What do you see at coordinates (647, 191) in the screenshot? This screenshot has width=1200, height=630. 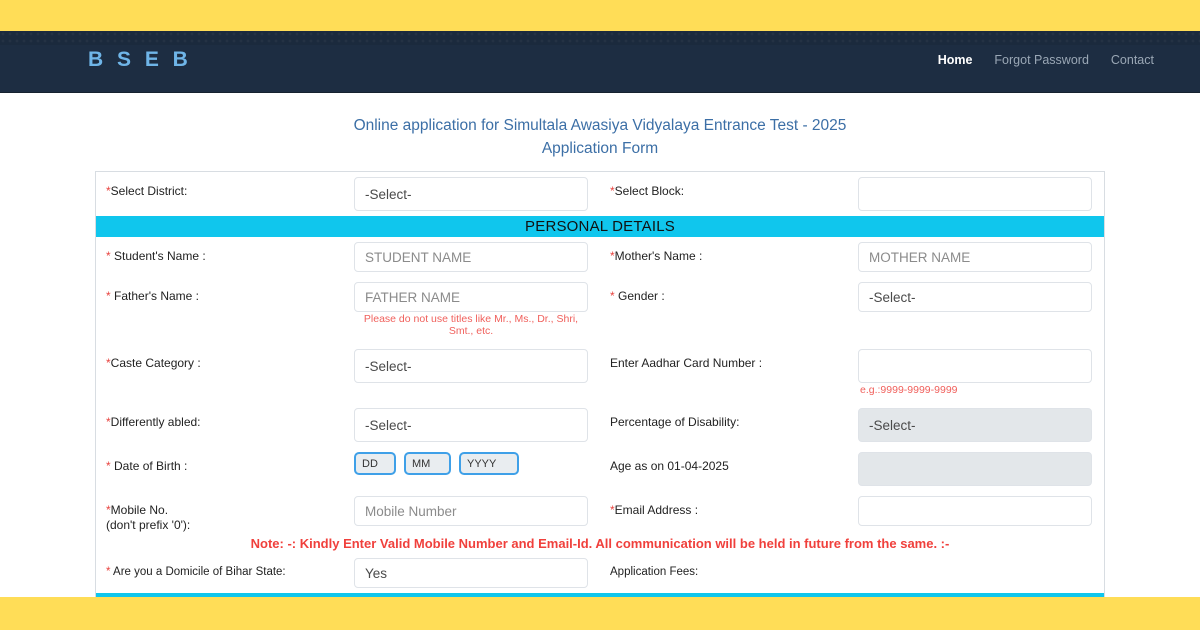 I see `label-block: *Select Block:` at bounding box center [647, 191].